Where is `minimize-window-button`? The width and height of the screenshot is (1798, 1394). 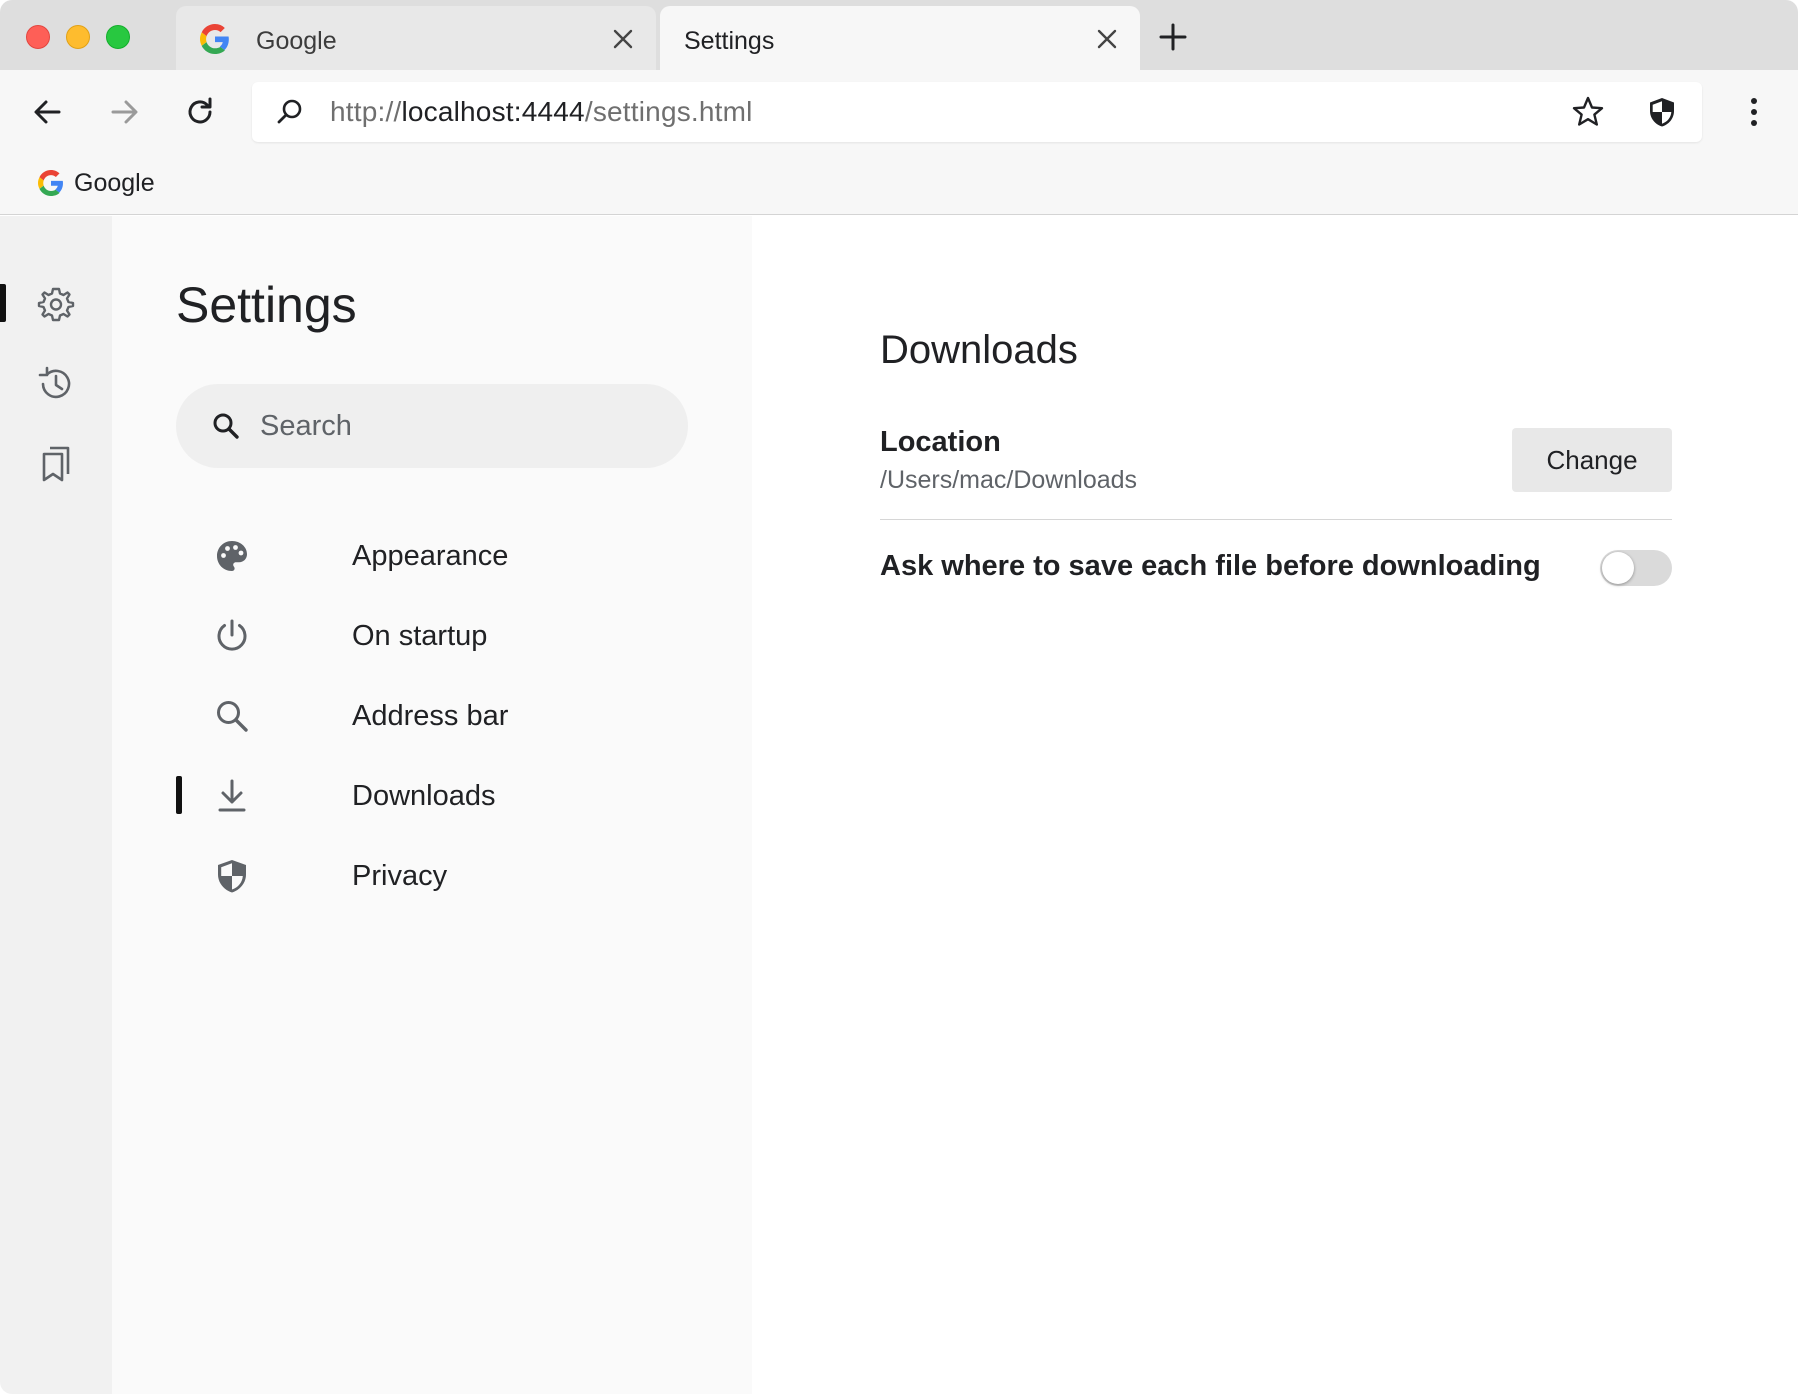
minimize-window-button is located at coordinates (78, 37).